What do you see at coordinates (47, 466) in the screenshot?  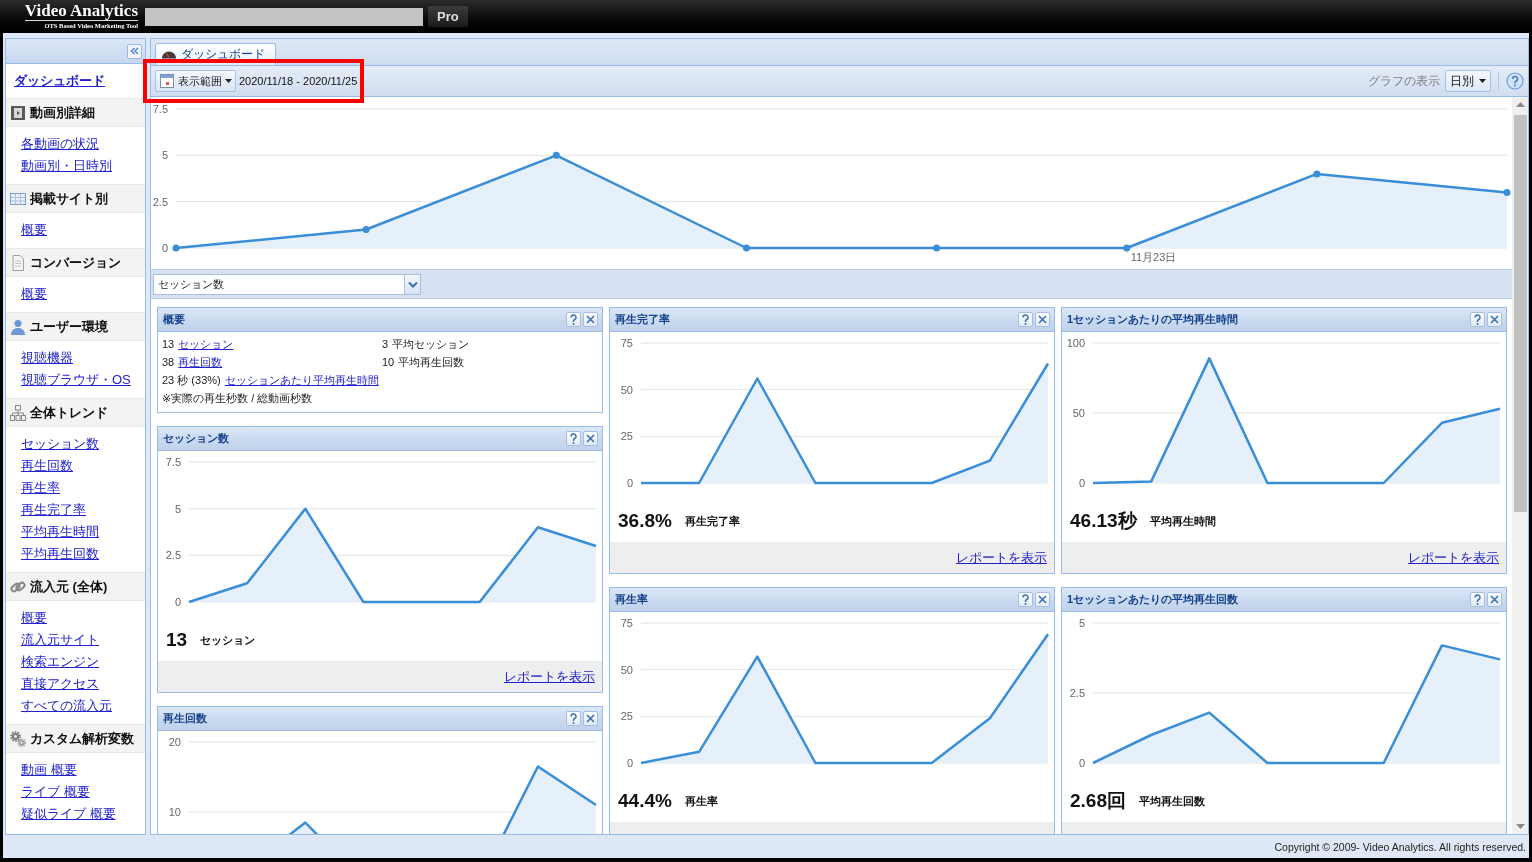 I see `sidebar-link: 再生回数` at bounding box center [47, 466].